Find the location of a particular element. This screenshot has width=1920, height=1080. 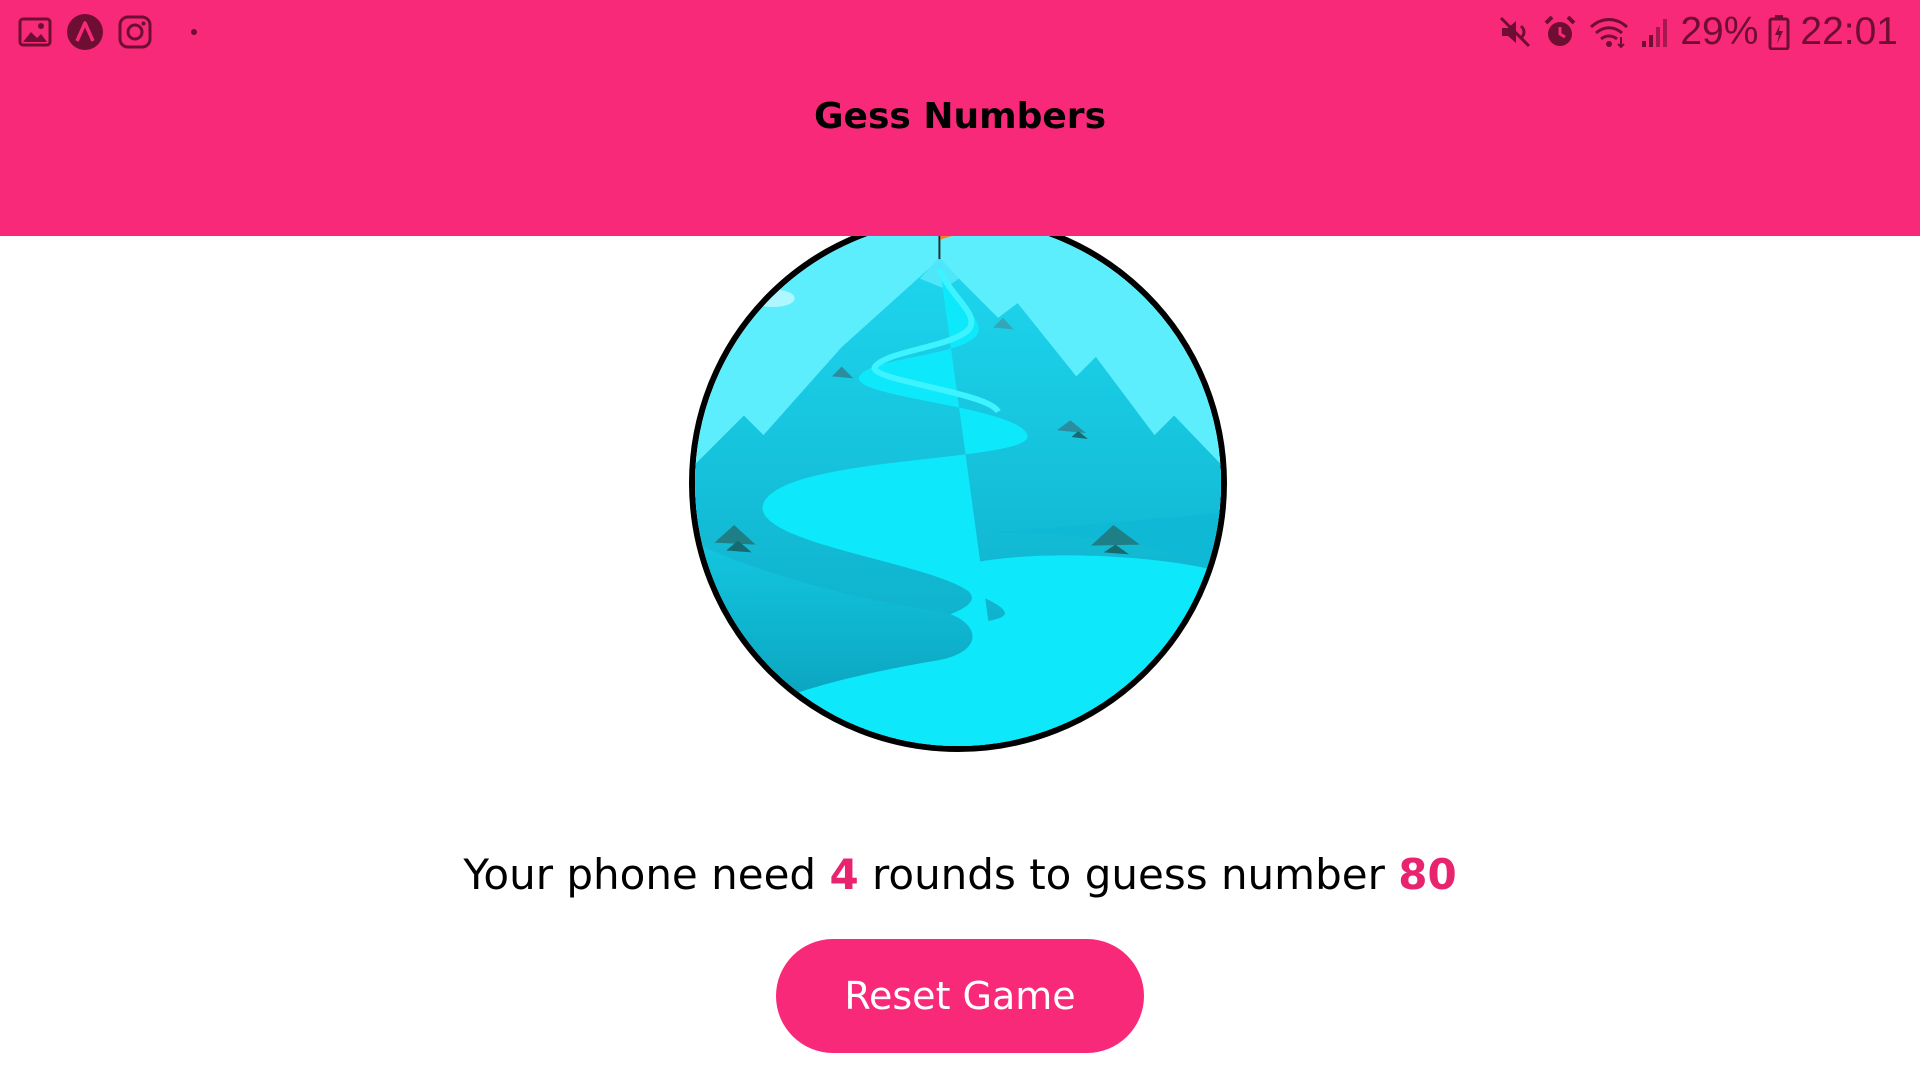

status-bar: 29% 22:01 is located at coordinates (960, 32).